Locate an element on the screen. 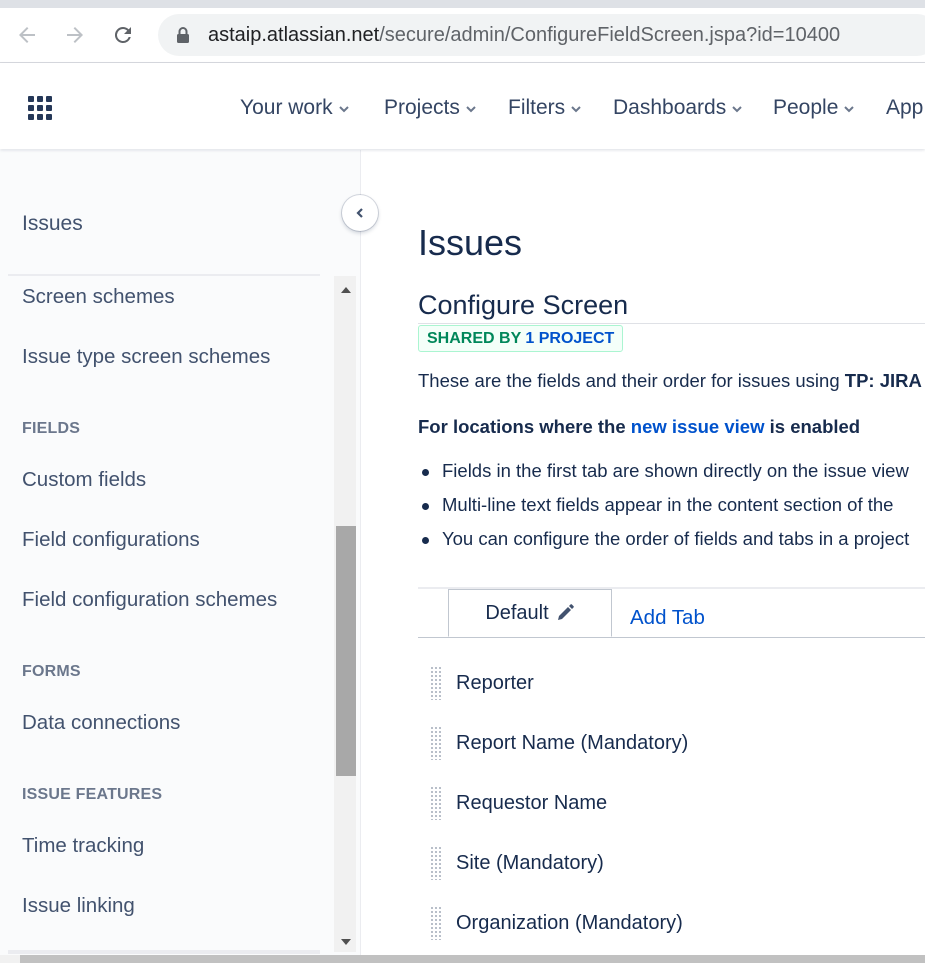  chevron-left-icon is located at coordinates (359, 213).